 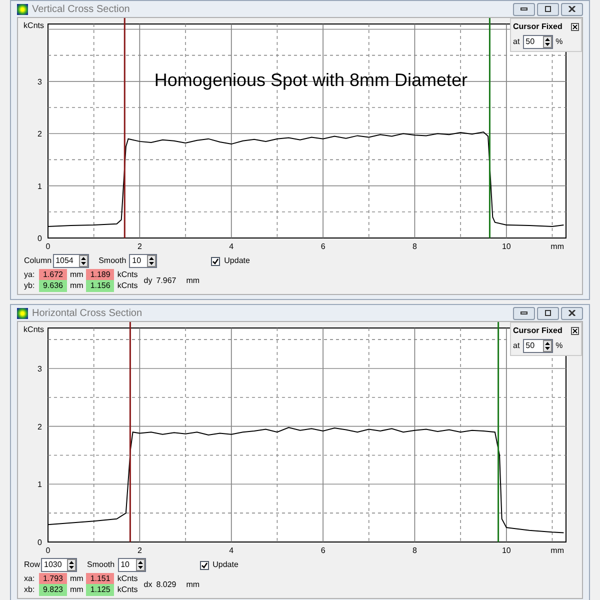 I want to click on delta-label: dx, so click(x=148, y=584).